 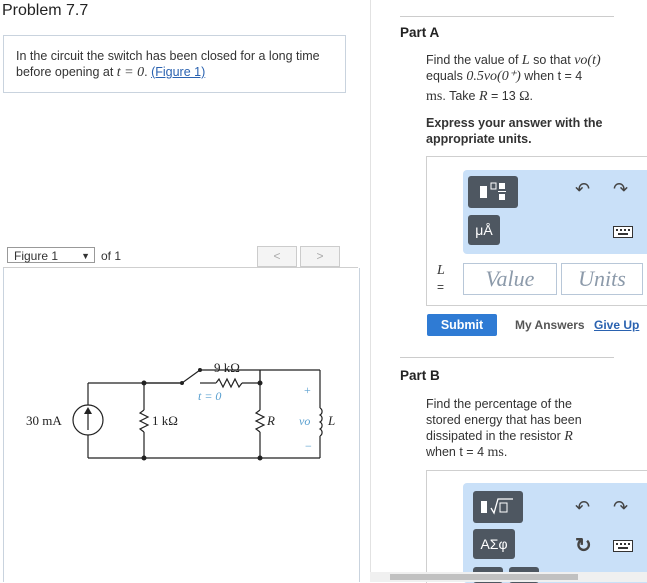 I want to click on intro-math: t = 0, so click(x=130, y=72).